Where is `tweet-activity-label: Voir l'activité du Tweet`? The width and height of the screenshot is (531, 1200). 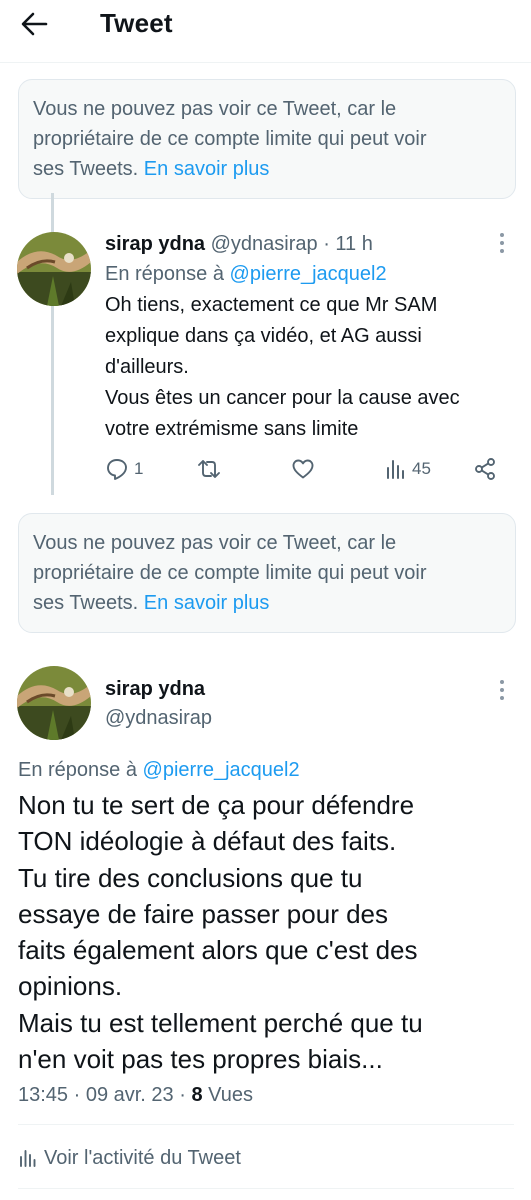
tweet-activity-label: Voir l'activité du Tweet is located at coordinates (142, 1158).